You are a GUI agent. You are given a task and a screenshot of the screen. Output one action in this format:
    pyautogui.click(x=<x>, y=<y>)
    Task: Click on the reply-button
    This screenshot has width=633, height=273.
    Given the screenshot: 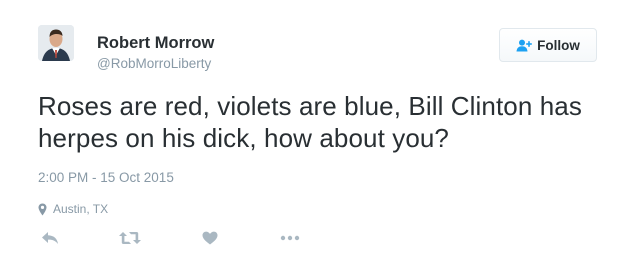 What is the action you would take?
    pyautogui.click(x=50, y=238)
    